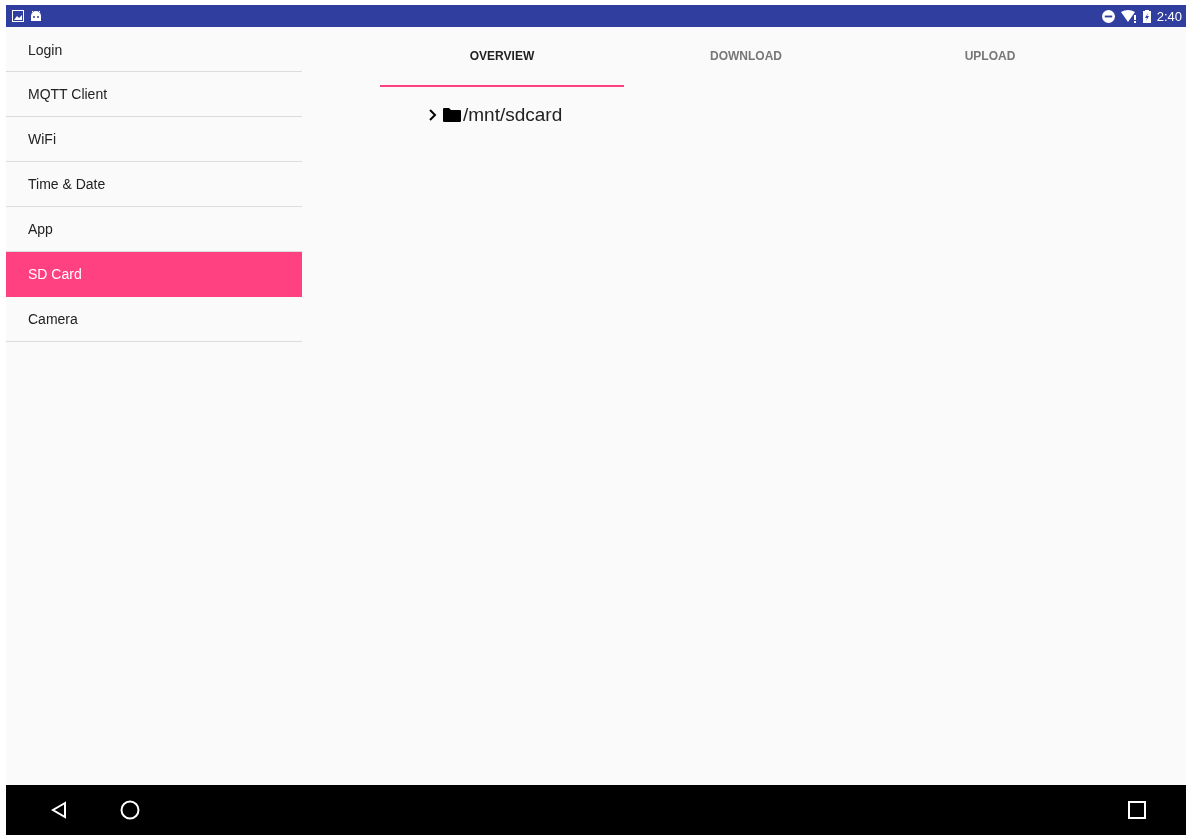  Describe the element at coordinates (130, 810) in the screenshot. I see `home-icon` at that location.